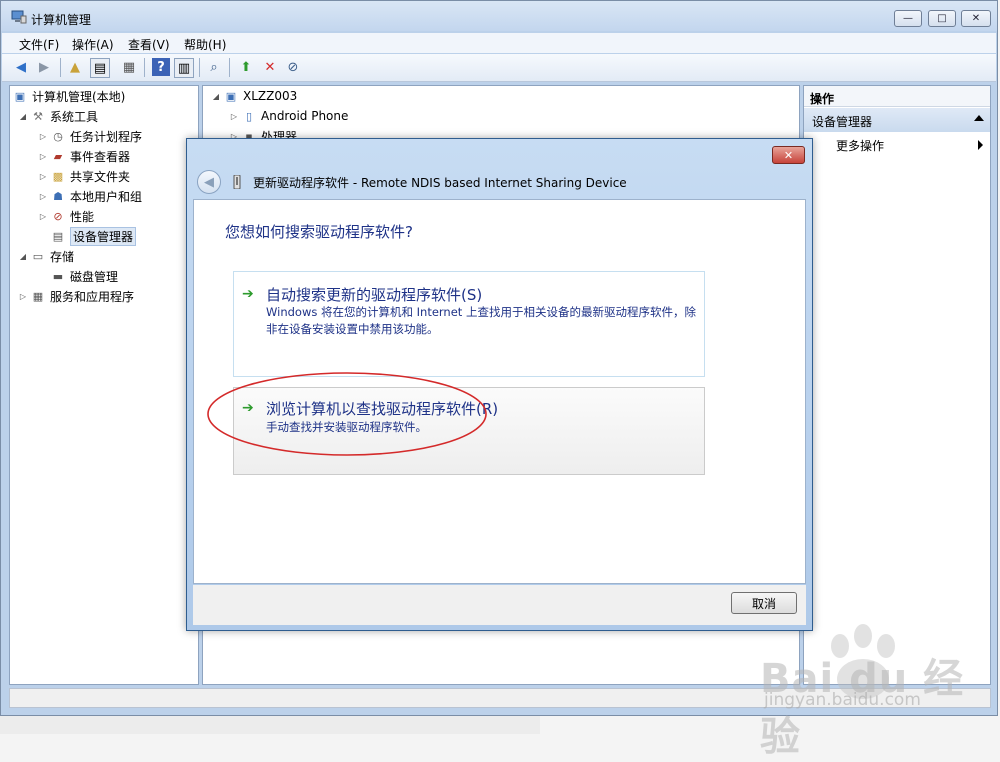  Describe the element at coordinates (897, 96) in the screenshot. I see `actions-header: 操作` at that location.